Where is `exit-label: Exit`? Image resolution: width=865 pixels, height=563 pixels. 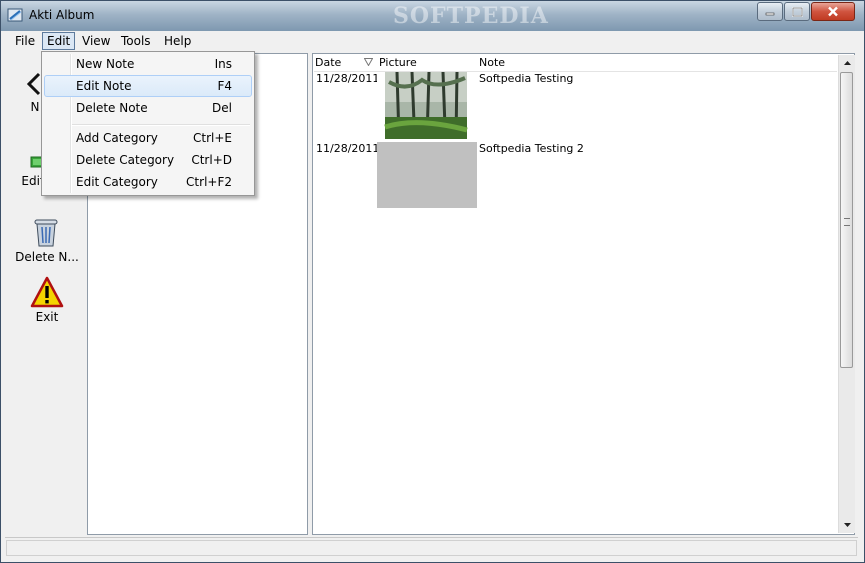
exit-label: Exit is located at coordinates (47, 317).